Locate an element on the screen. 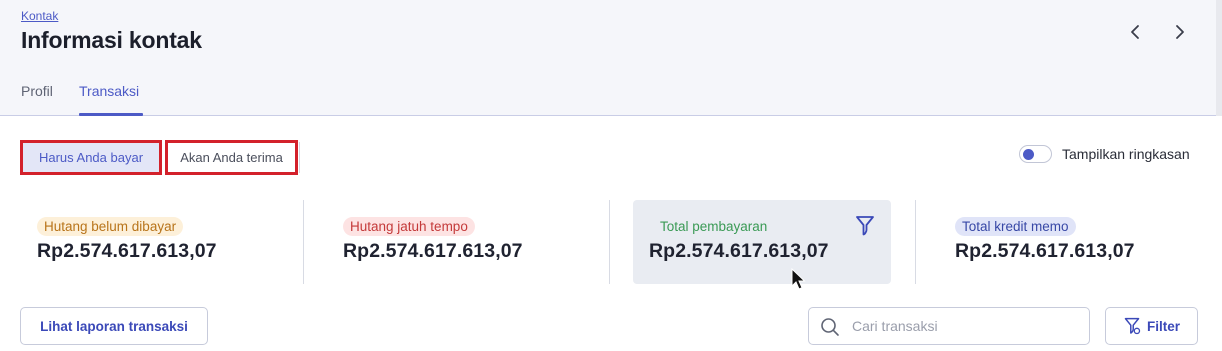 This screenshot has height=351, width=1222. tab-profil: Profil is located at coordinates (37, 91).